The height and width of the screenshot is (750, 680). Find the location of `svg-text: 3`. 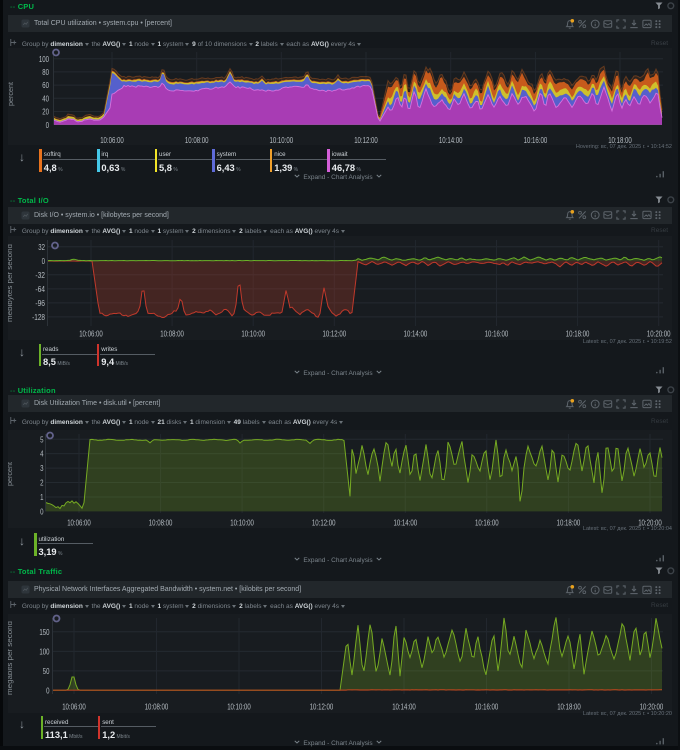

svg-text: 3 is located at coordinates (42, 468).